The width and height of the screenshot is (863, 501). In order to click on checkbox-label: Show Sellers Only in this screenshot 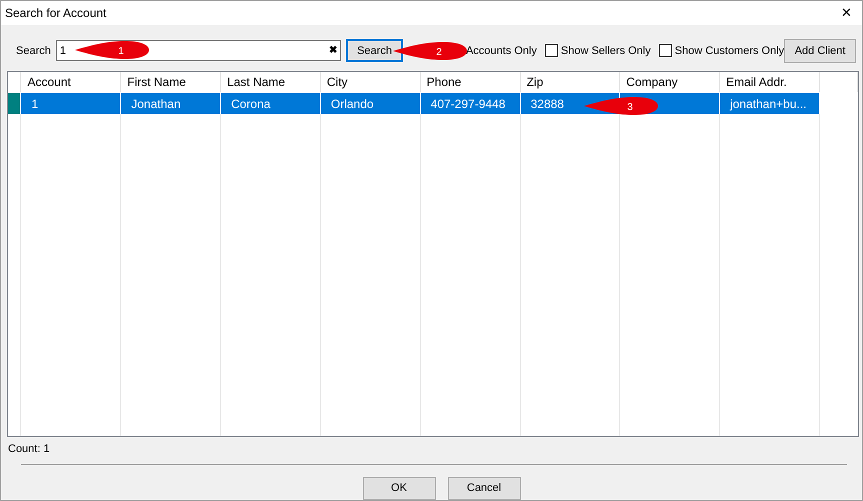, I will do `click(605, 51)`.